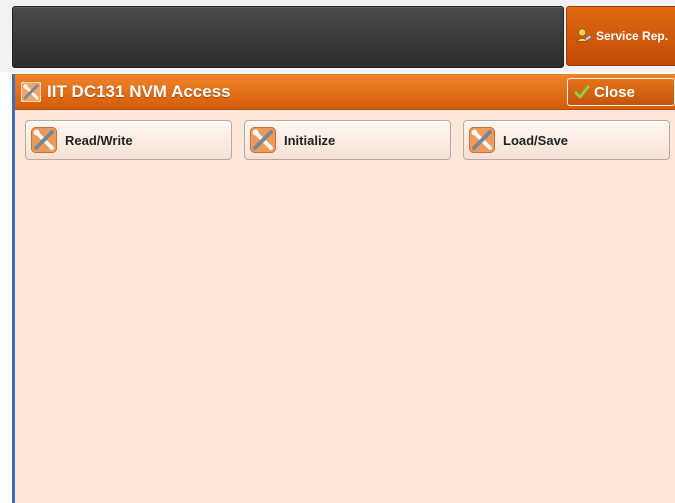 The width and height of the screenshot is (675, 503). I want to click on read-write-button: Read/Write, so click(128, 140).